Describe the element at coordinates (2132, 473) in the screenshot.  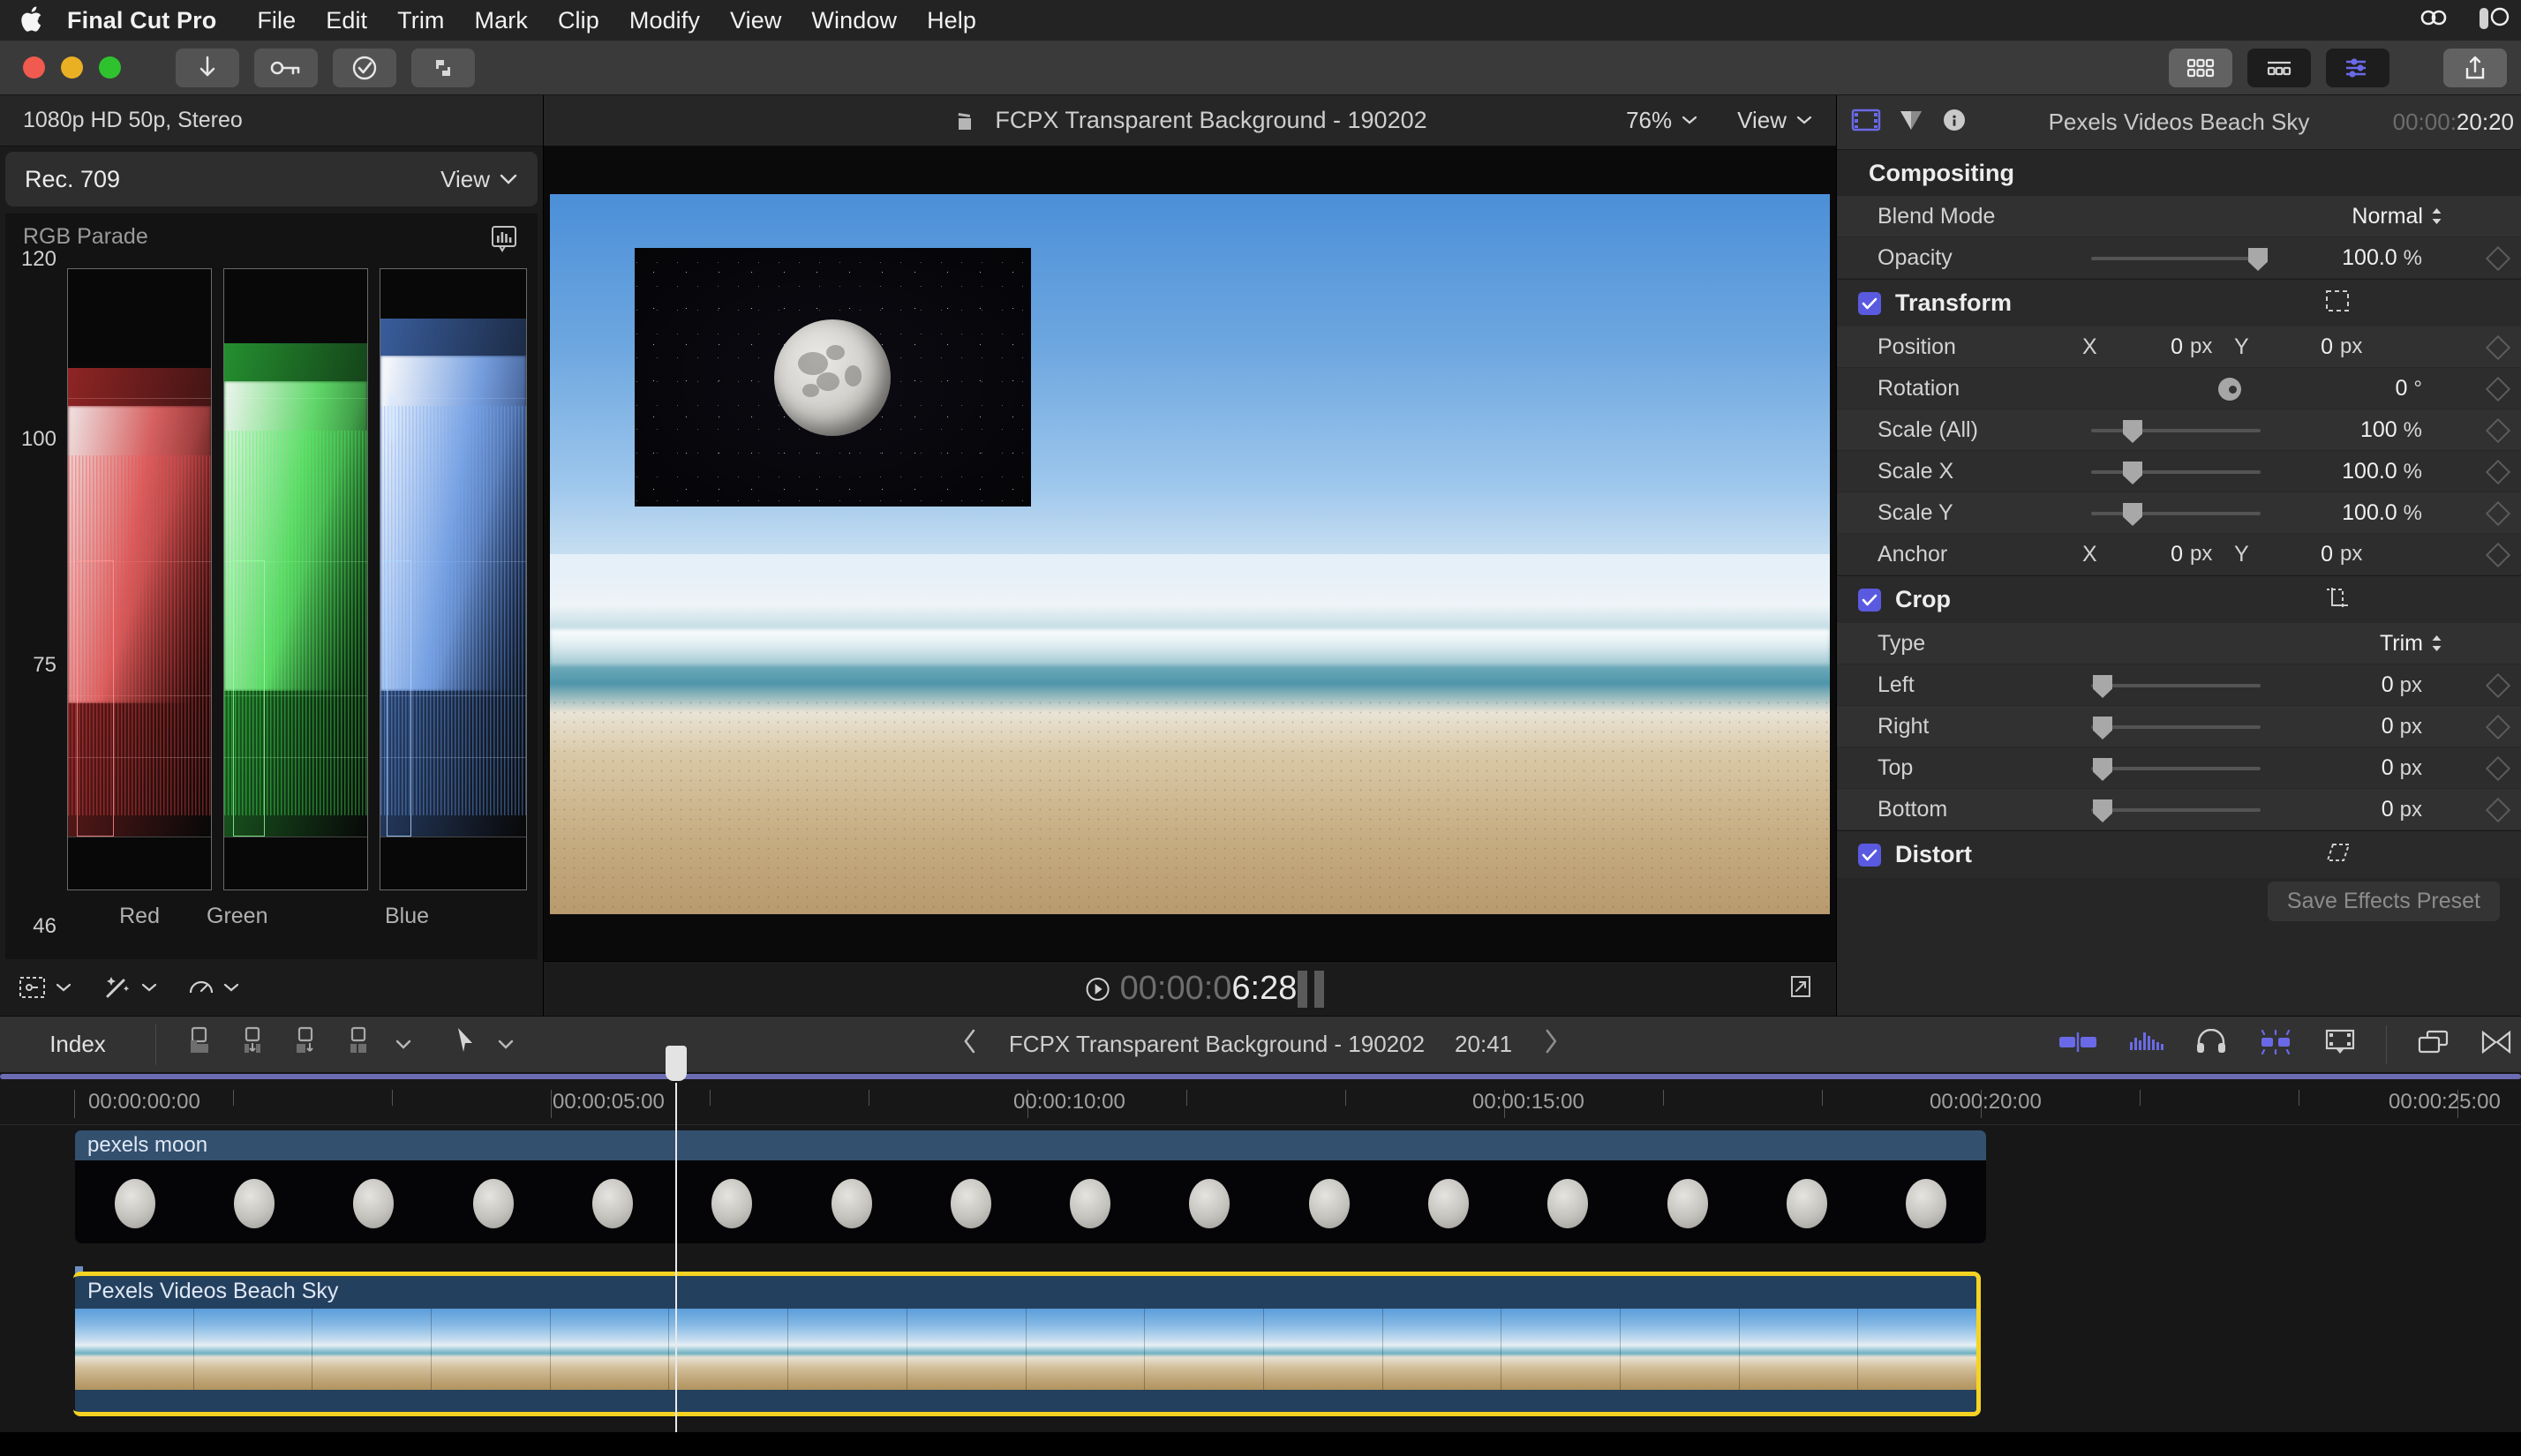
I see `scale-x-slider-knob` at that location.